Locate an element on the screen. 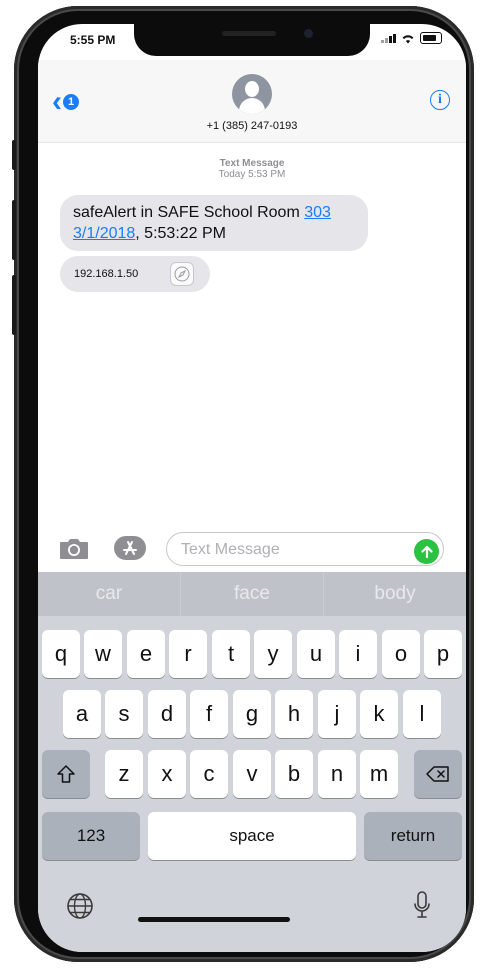 The height and width of the screenshot is (968, 483). volume-up-button is located at coordinates (14, 230).